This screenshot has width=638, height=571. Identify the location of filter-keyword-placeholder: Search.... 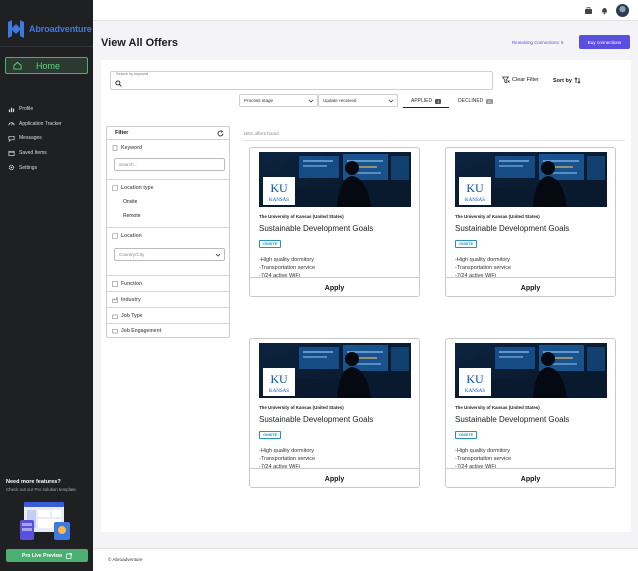
(128, 164).